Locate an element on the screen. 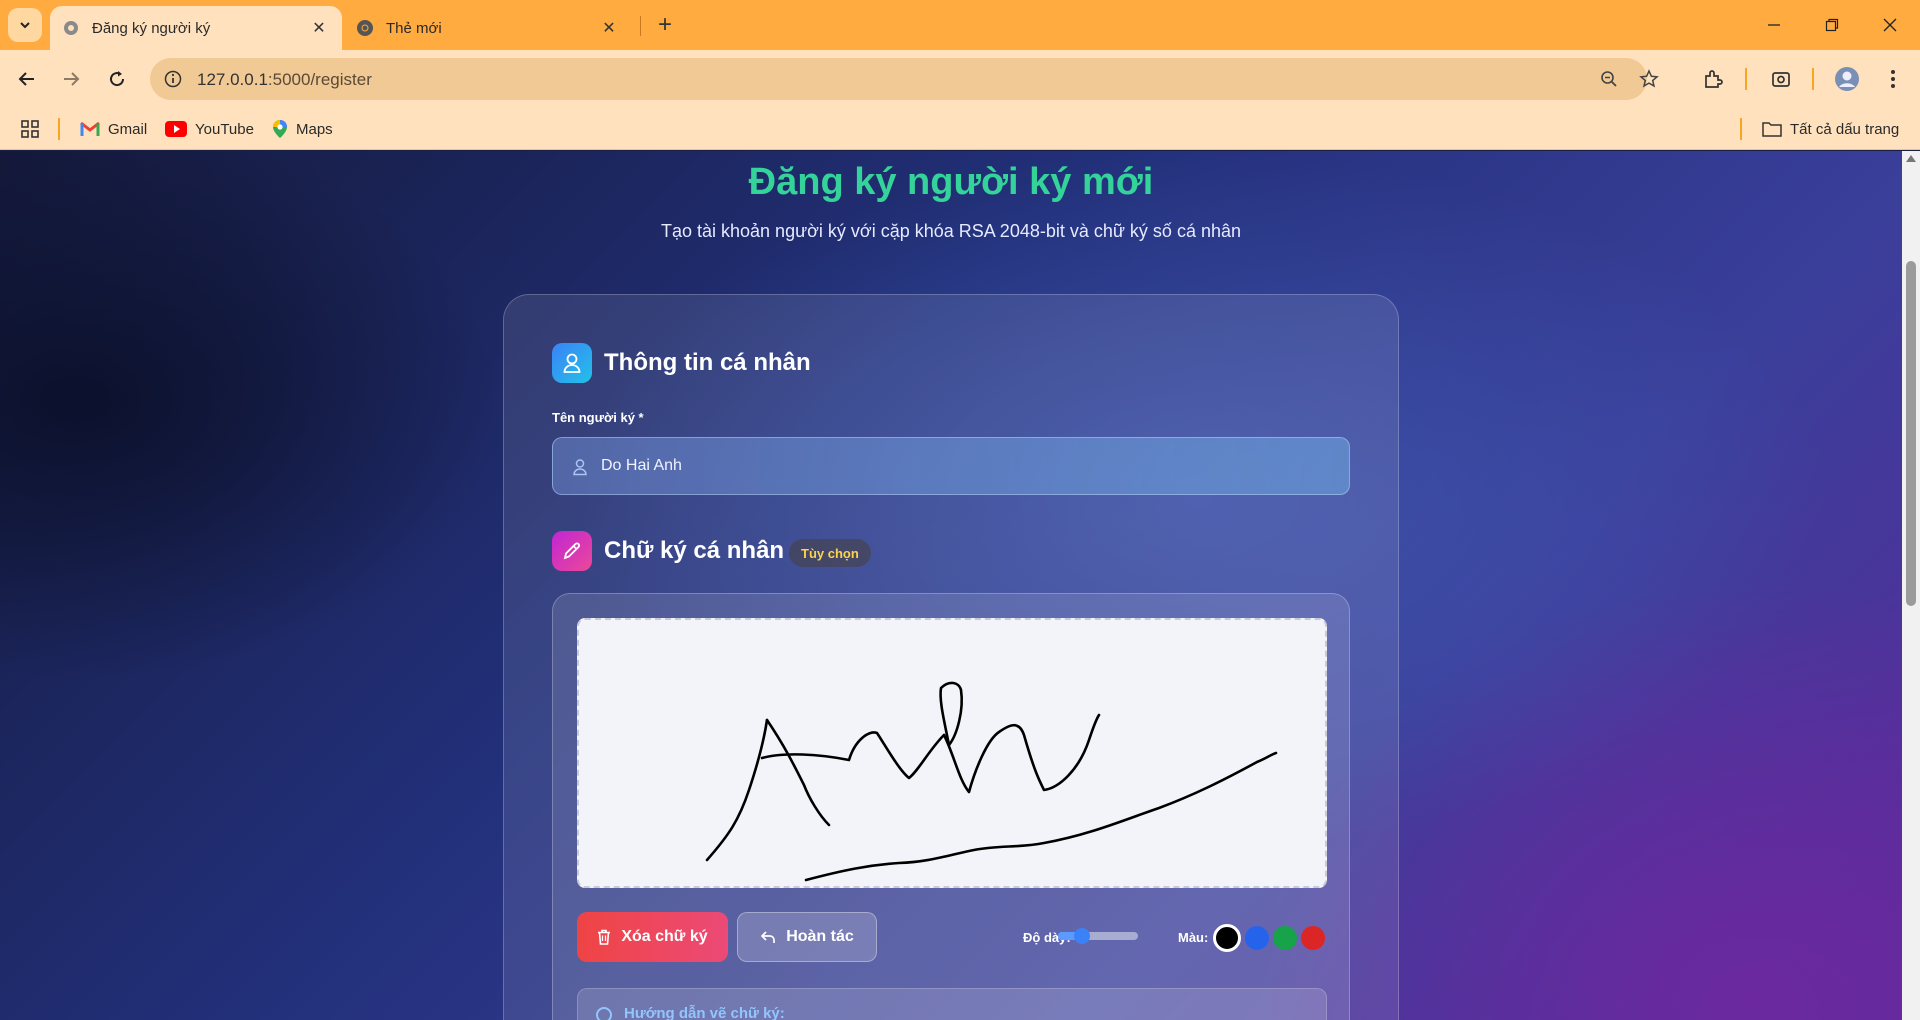 This screenshot has width=1920, height=1020. extensions-icon is located at coordinates (1713, 79).